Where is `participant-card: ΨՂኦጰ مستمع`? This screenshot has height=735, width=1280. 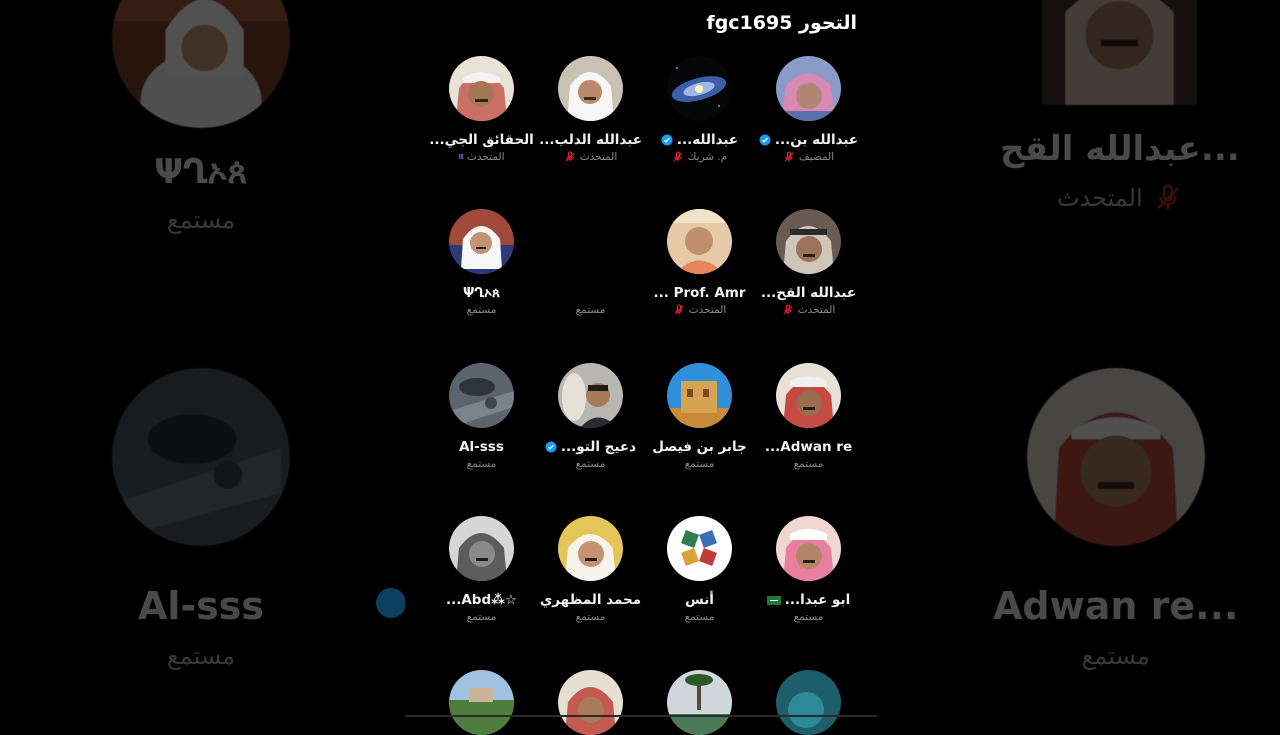
participant-card: ΨՂኦጰ مستمع is located at coordinates (481, 262).